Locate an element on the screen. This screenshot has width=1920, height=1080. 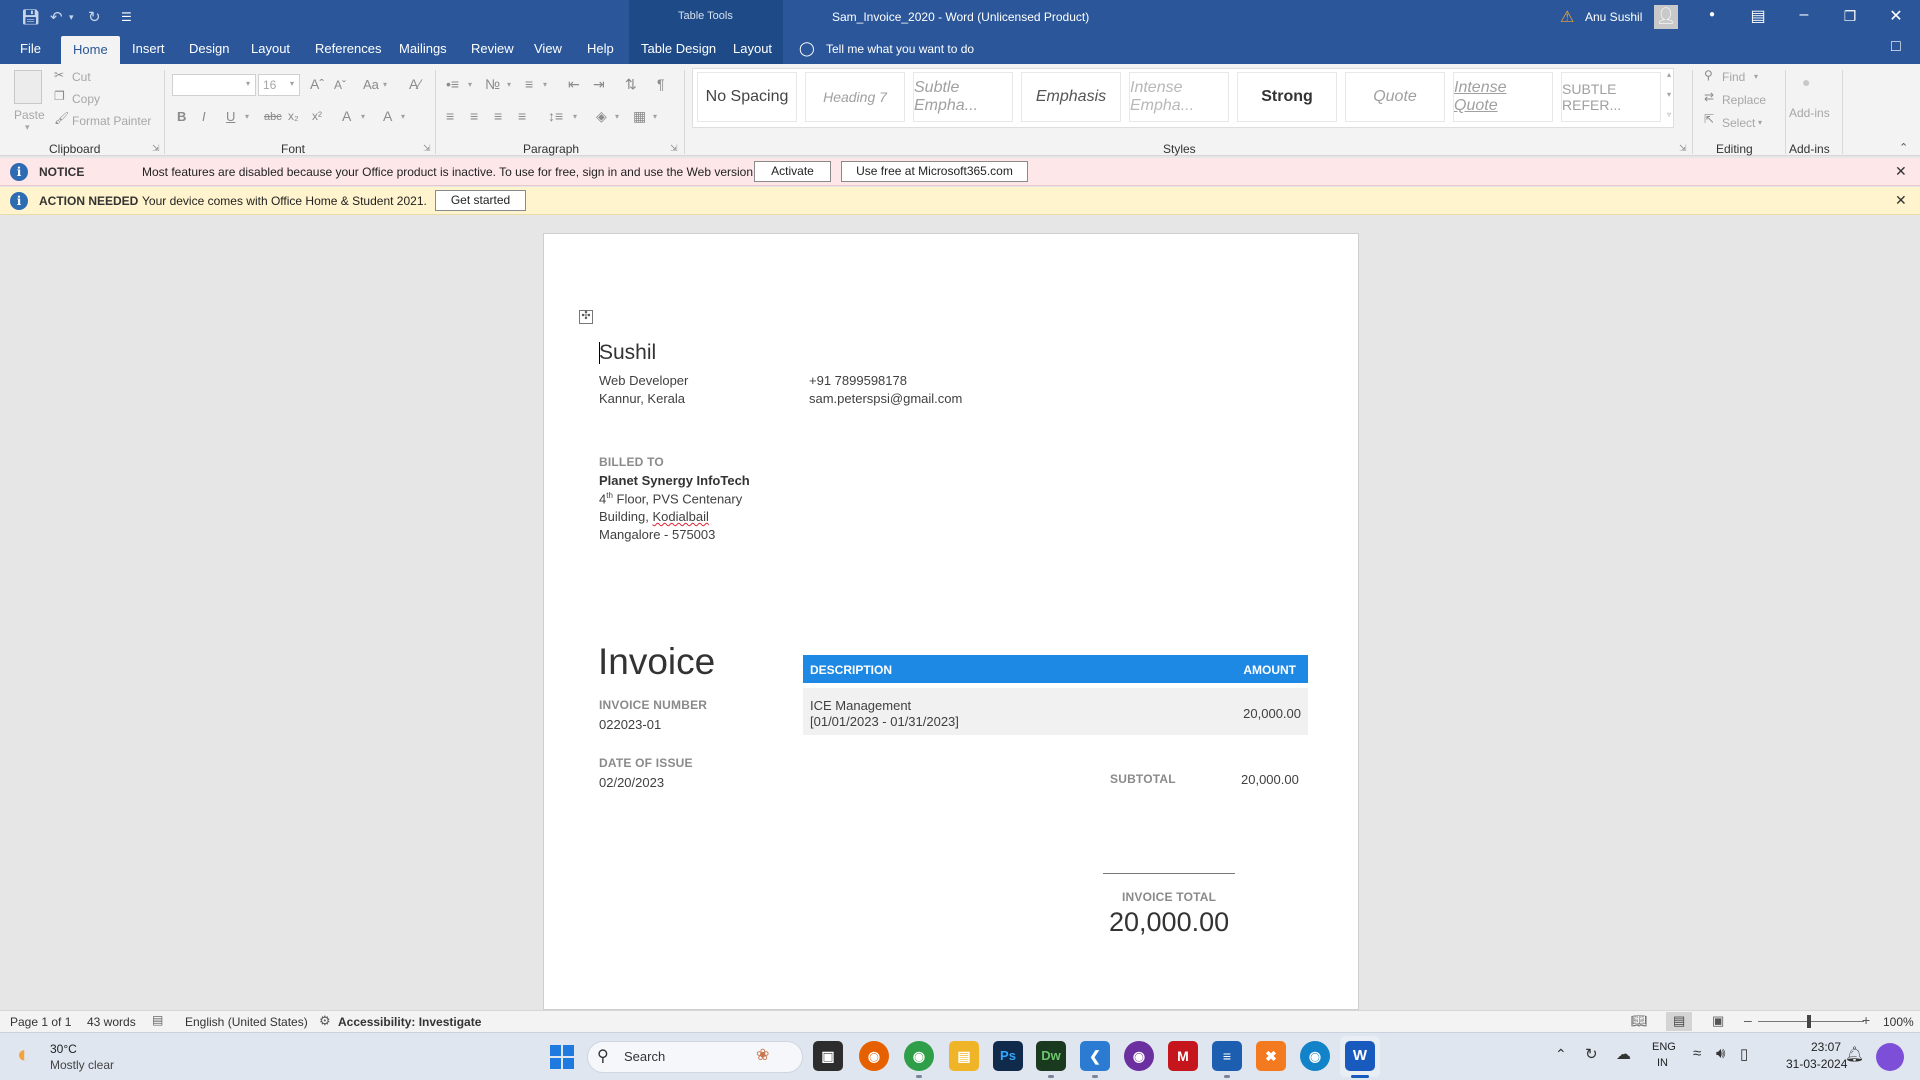
edge-icon: ◉ is located at coordinates (1315, 1056).